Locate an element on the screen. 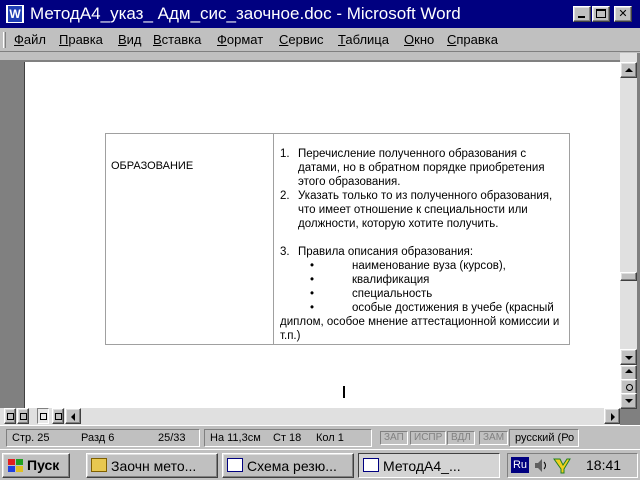 The width and height of the screenshot is (640, 480). scheduler-icon is located at coordinates (562, 465).